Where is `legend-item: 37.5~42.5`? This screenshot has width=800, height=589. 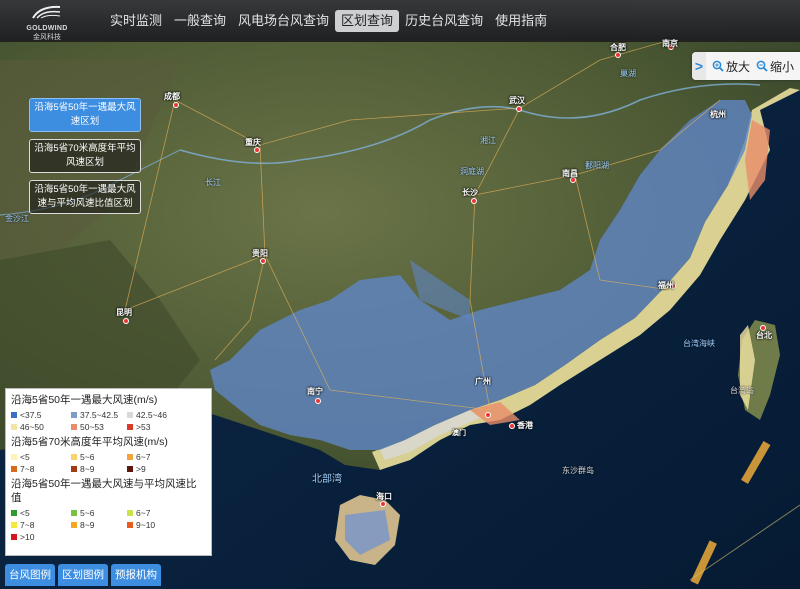 legend-item: 37.5~42.5 is located at coordinates (99, 414).